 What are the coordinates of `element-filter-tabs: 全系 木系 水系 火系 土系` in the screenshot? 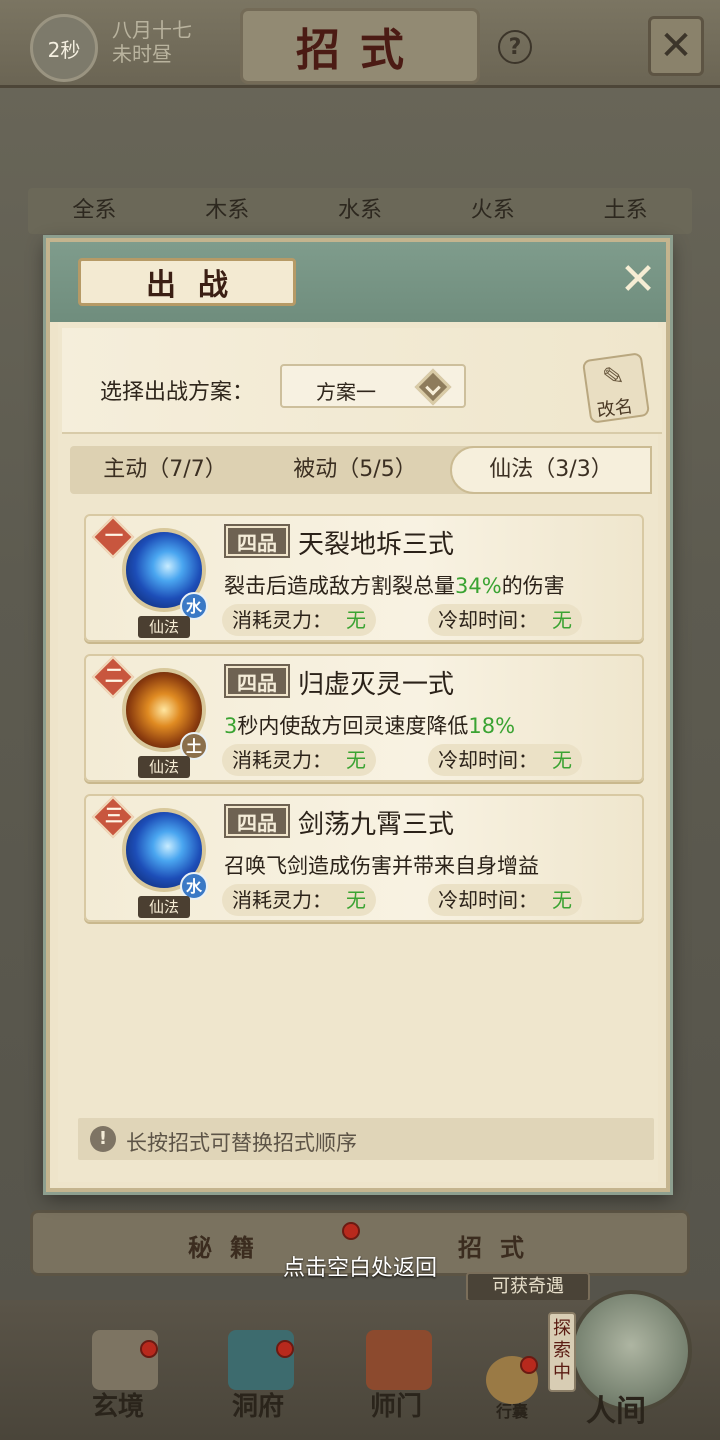 It's located at (360, 211).